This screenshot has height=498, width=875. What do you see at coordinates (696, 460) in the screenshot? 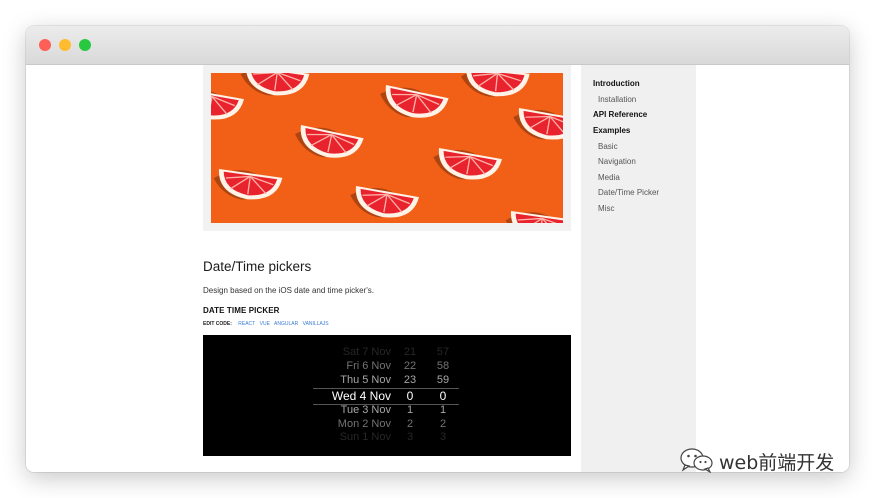
I see `wechat-icon` at bounding box center [696, 460].